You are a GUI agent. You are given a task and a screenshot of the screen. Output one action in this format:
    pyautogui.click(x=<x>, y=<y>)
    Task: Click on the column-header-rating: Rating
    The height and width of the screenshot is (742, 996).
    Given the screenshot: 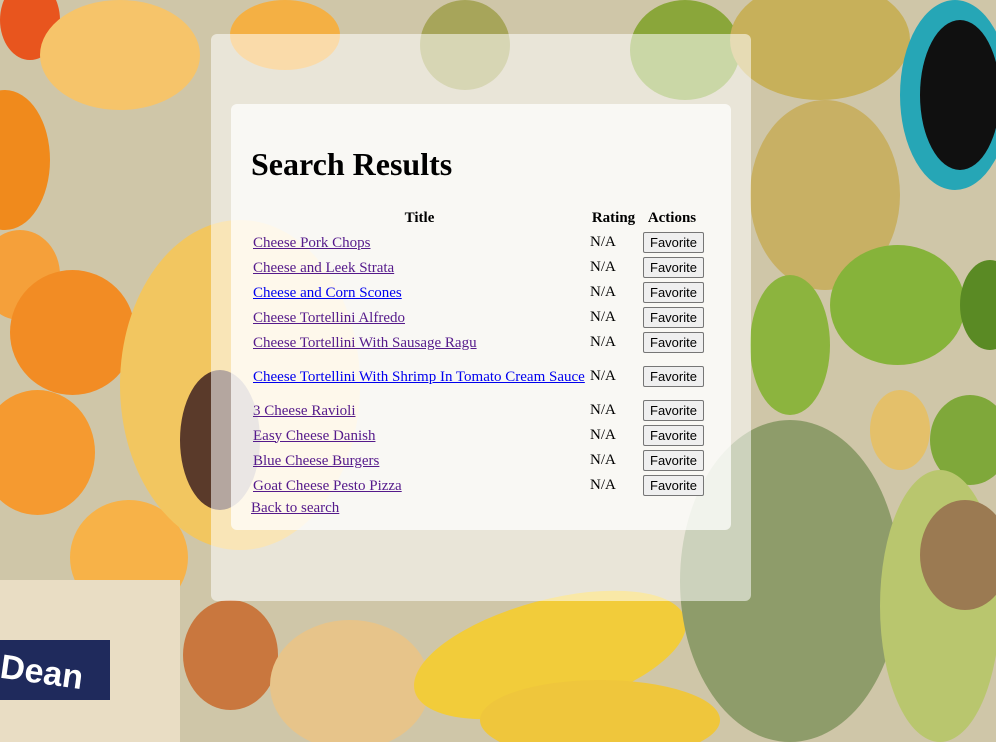 What is the action you would take?
    pyautogui.click(x=613, y=217)
    